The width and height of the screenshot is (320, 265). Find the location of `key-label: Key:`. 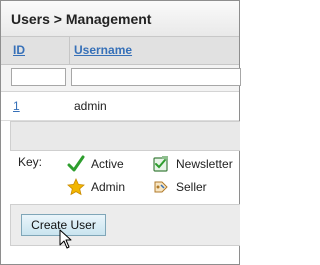

key-label: Key: is located at coordinates (30, 162).